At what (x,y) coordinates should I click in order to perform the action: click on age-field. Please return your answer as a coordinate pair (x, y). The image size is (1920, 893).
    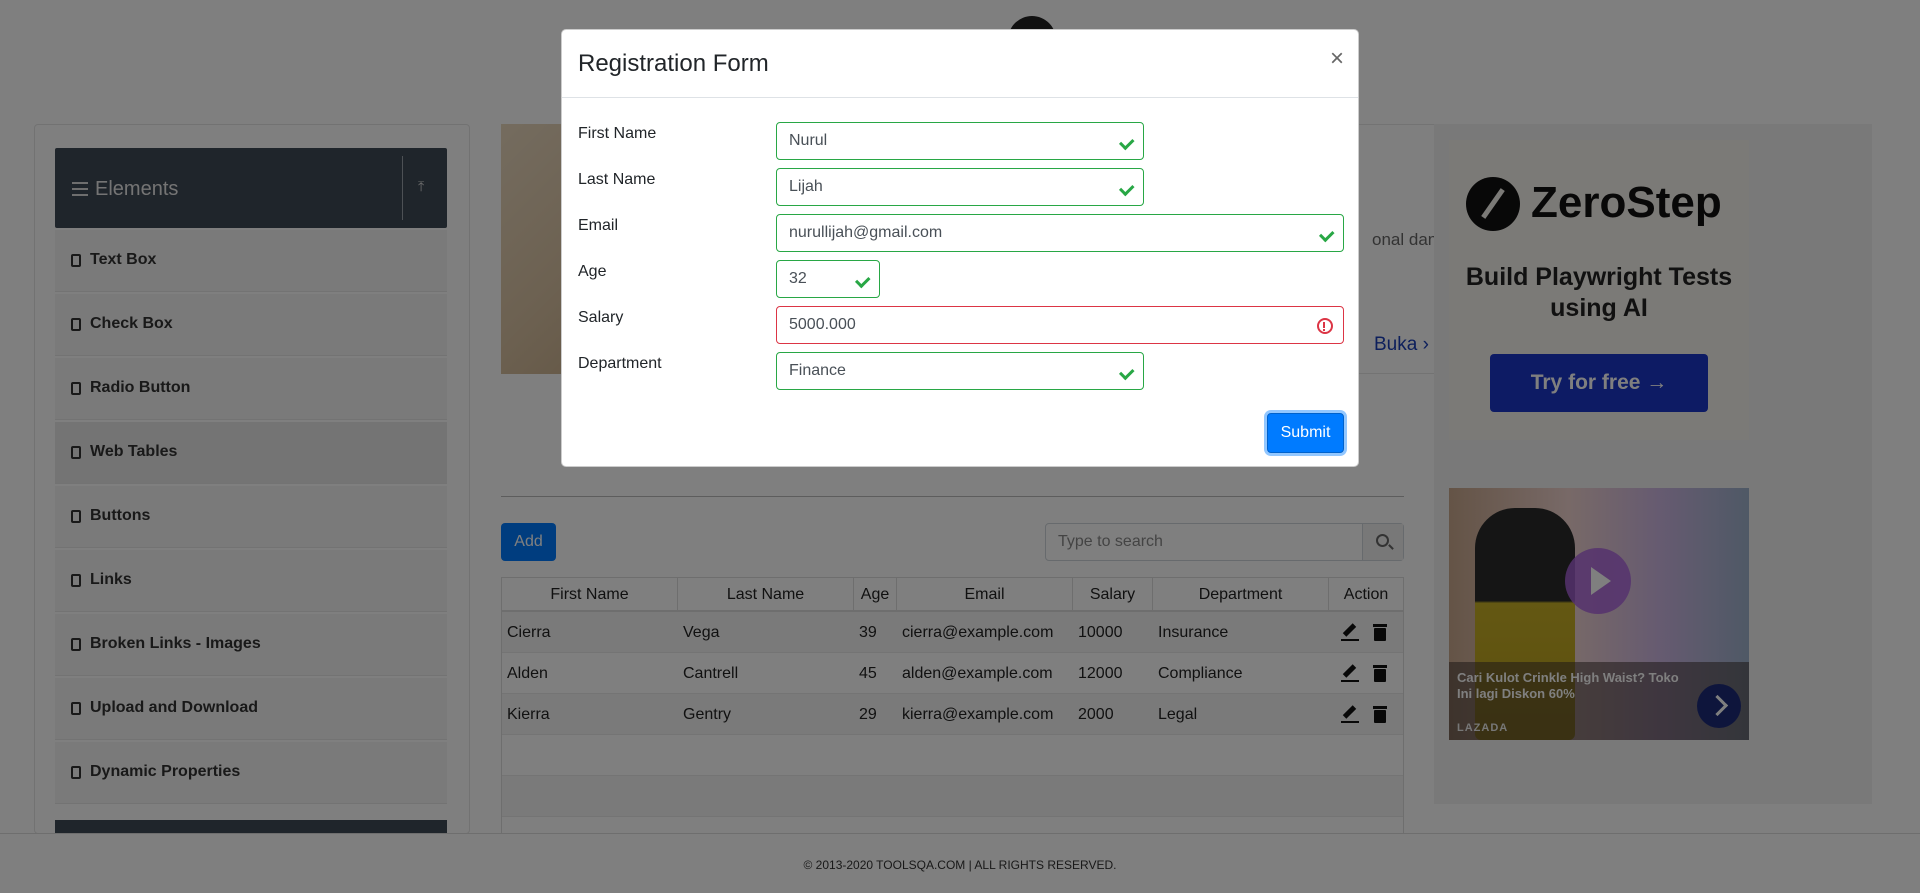
    Looking at the image, I should click on (828, 279).